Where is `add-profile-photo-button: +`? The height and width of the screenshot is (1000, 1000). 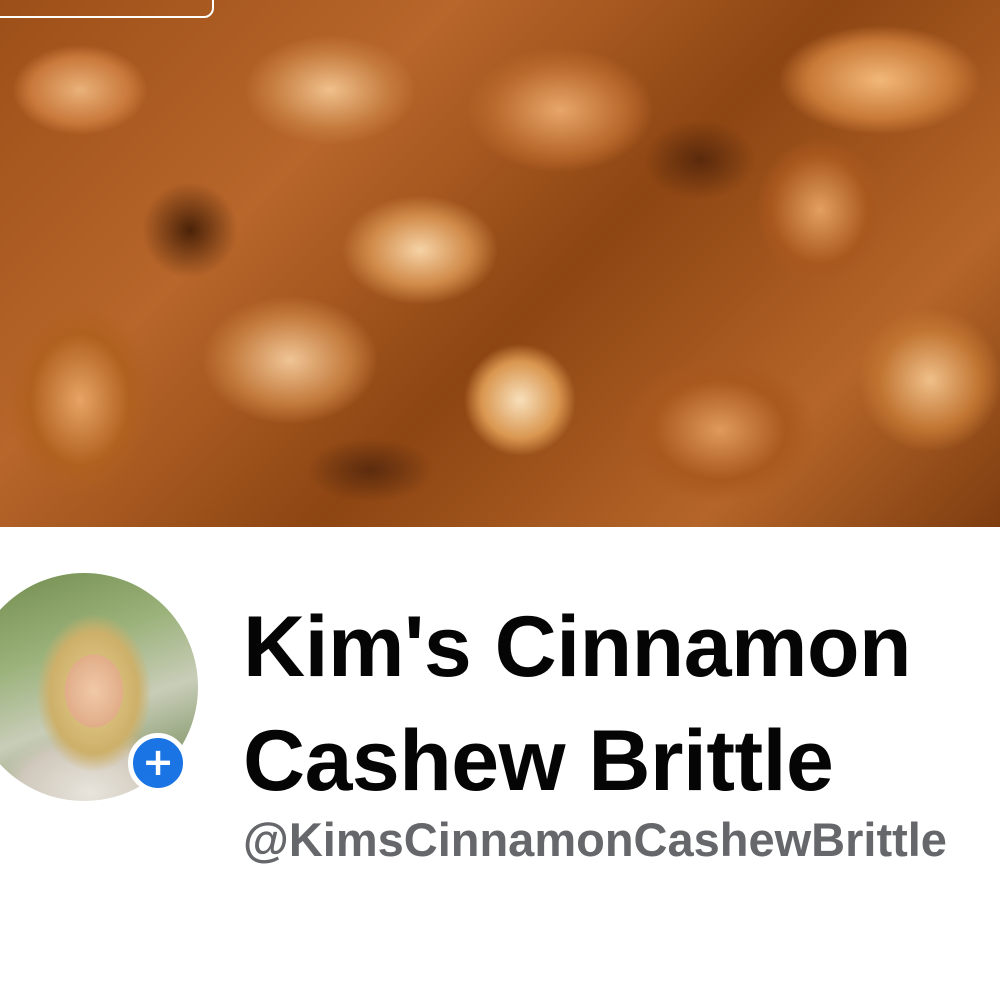 add-profile-photo-button: + is located at coordinates (158, 763).